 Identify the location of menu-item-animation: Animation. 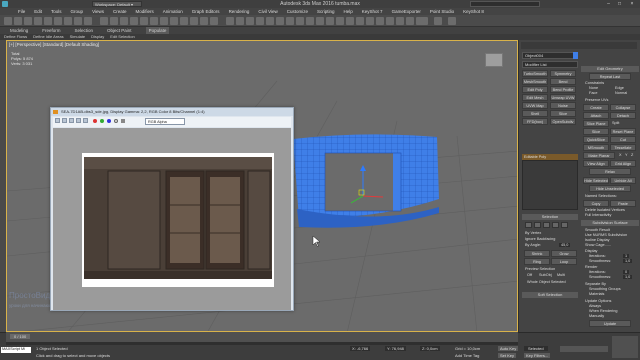
(173, 11).